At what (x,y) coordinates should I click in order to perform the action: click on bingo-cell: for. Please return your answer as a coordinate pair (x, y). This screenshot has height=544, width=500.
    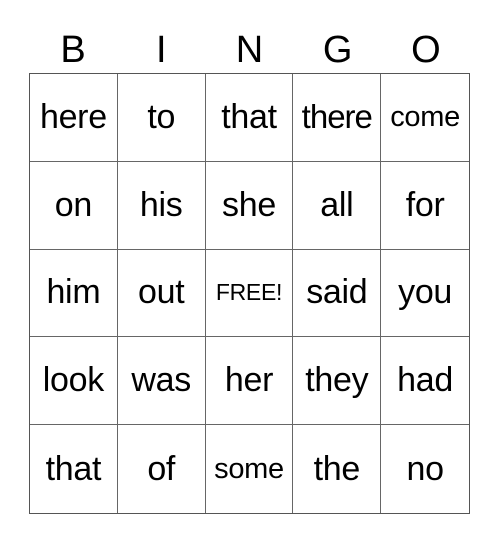
    Looking at the image, I should click on (425, 206).